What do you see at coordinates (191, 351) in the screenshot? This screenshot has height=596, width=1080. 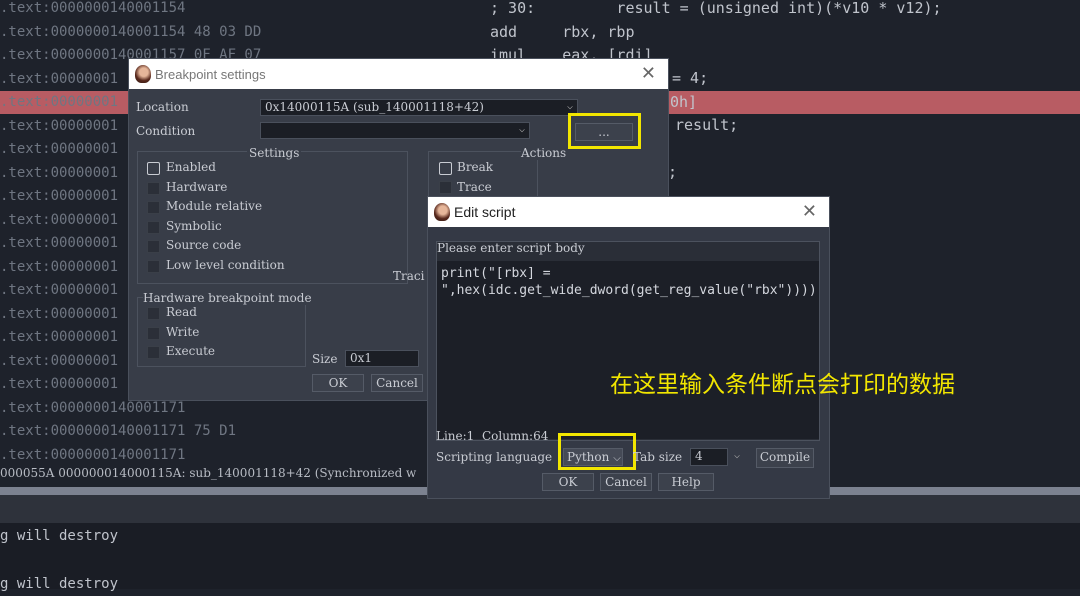 I see `hw-mode-label: Execute` at bounding box center [191, 351].